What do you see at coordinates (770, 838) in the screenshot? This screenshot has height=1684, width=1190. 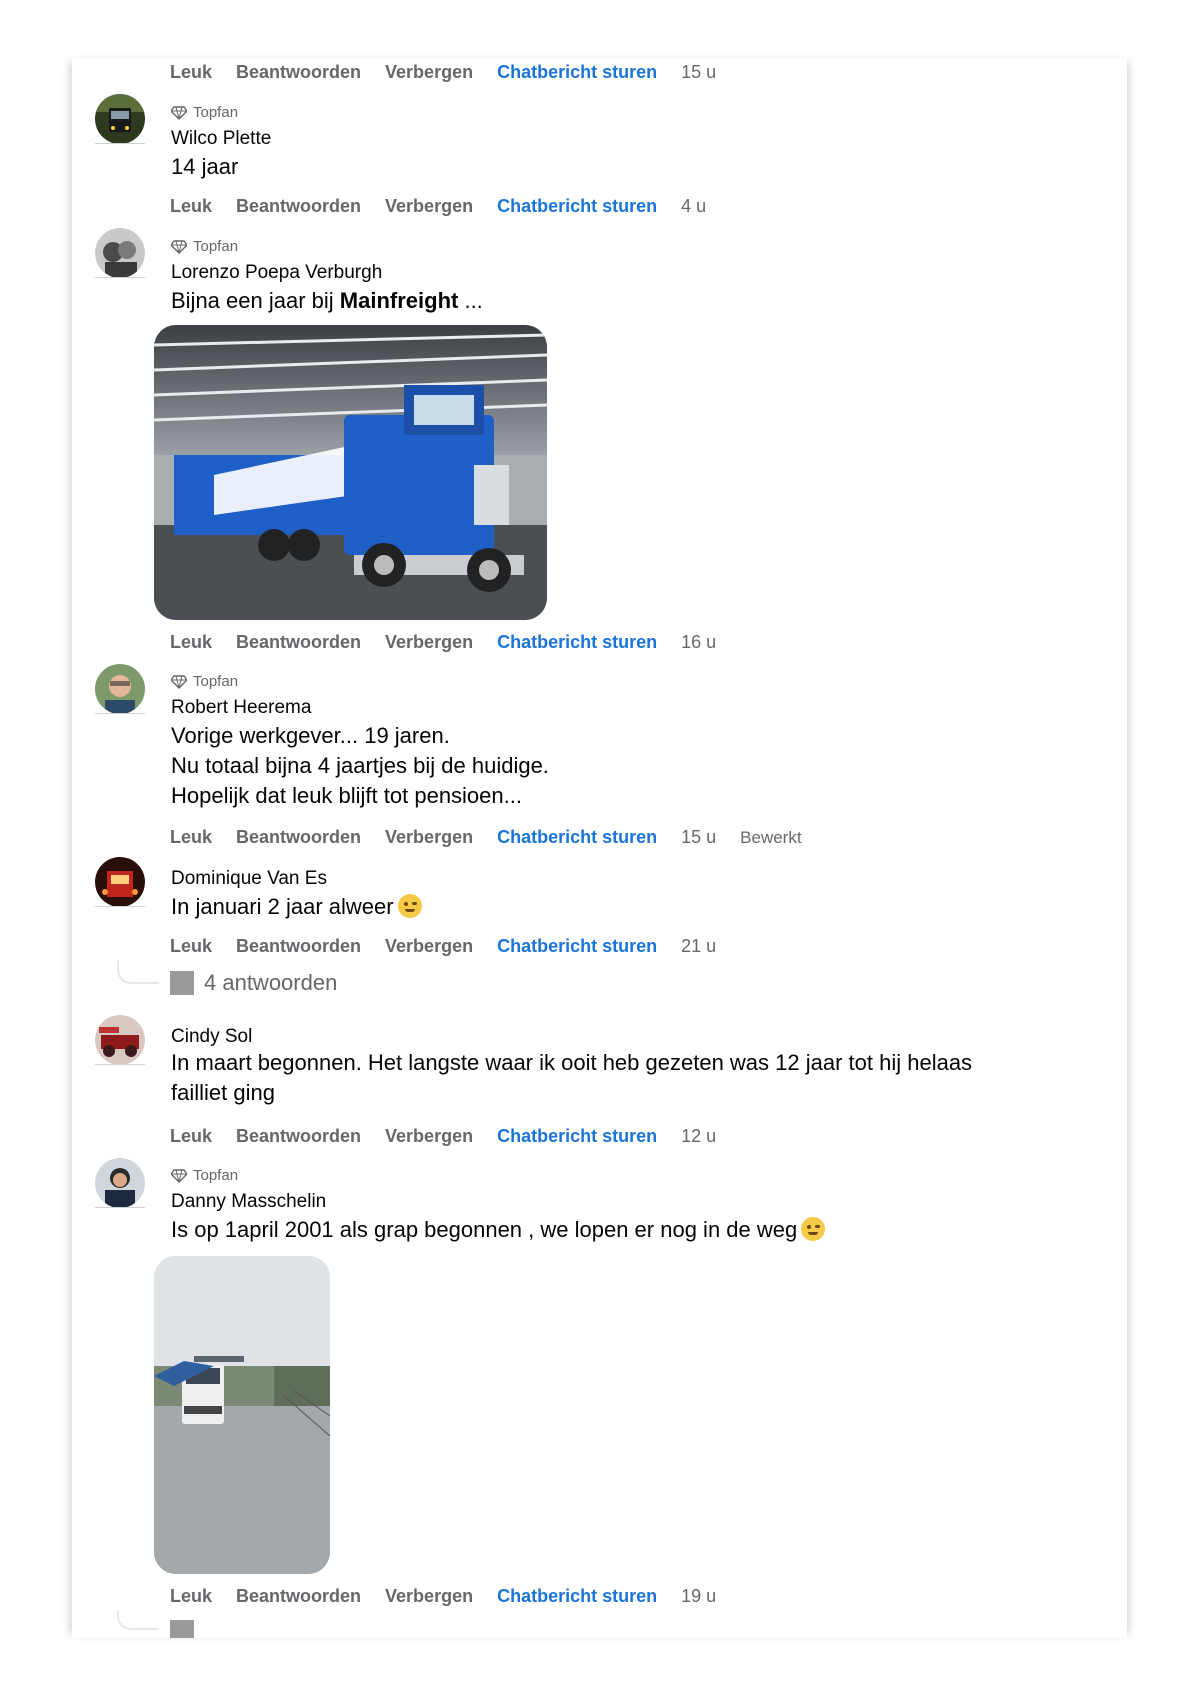 I see `edited-label: Bewerkt` at bounding box center [770, 838].